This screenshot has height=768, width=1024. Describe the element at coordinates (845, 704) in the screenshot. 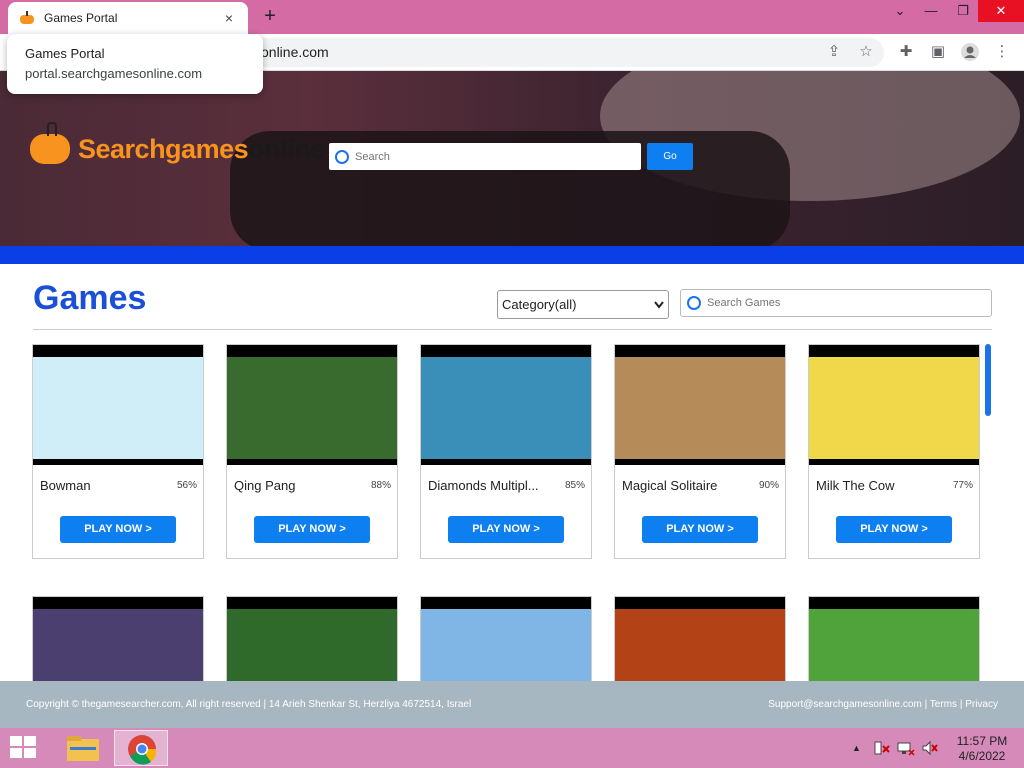

I see `support-link: Support@searchgamesonline.com` at that location.